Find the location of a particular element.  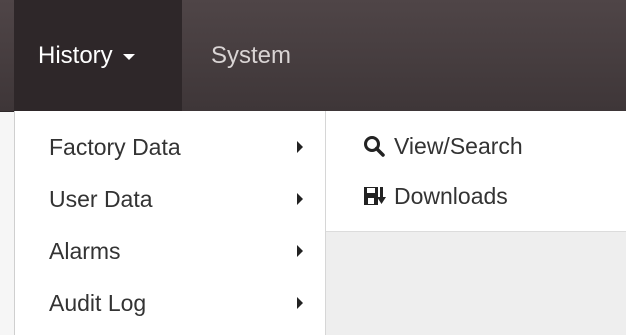

menu-item-alarms: Alarms is located at coordinates (170, 251).